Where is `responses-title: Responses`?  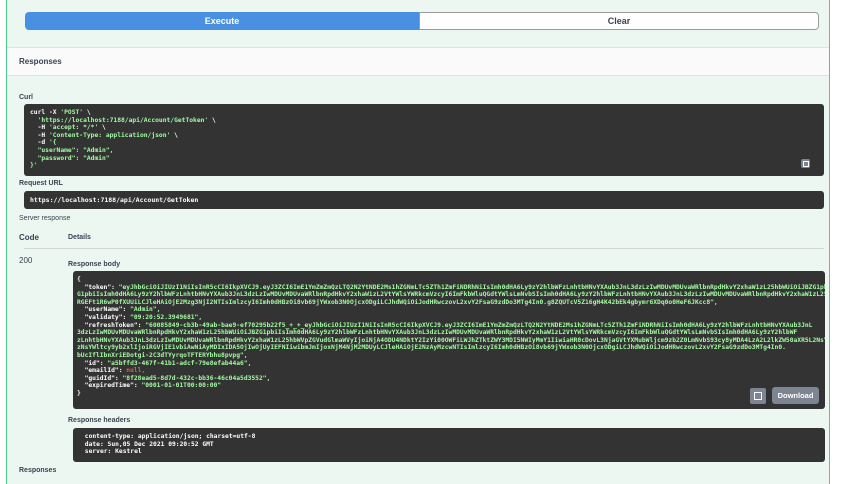 responses-title: Responses is located at coordinates (40, 61).